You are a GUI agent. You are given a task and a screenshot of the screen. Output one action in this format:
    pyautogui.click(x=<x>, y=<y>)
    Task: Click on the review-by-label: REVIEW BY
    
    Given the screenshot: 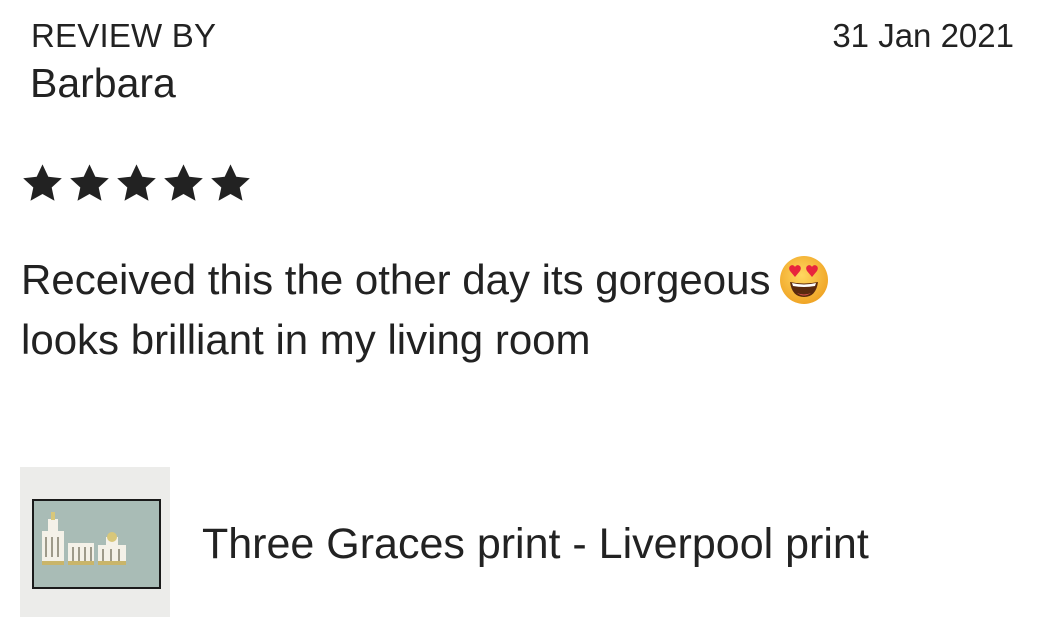 What is the action you would take?
    pyautogui.click(x=124, y=35)
    